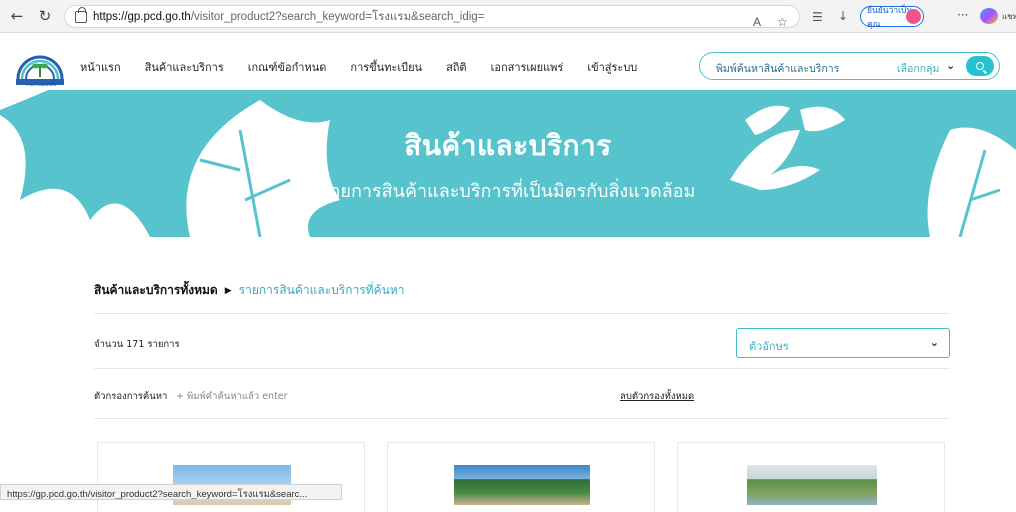 The width and height of the screenshot is (1016, 512). What do you see at coordinates (81, 14) in the screenshot?
I see `site-info-icon` at bounding box center [81, 14].